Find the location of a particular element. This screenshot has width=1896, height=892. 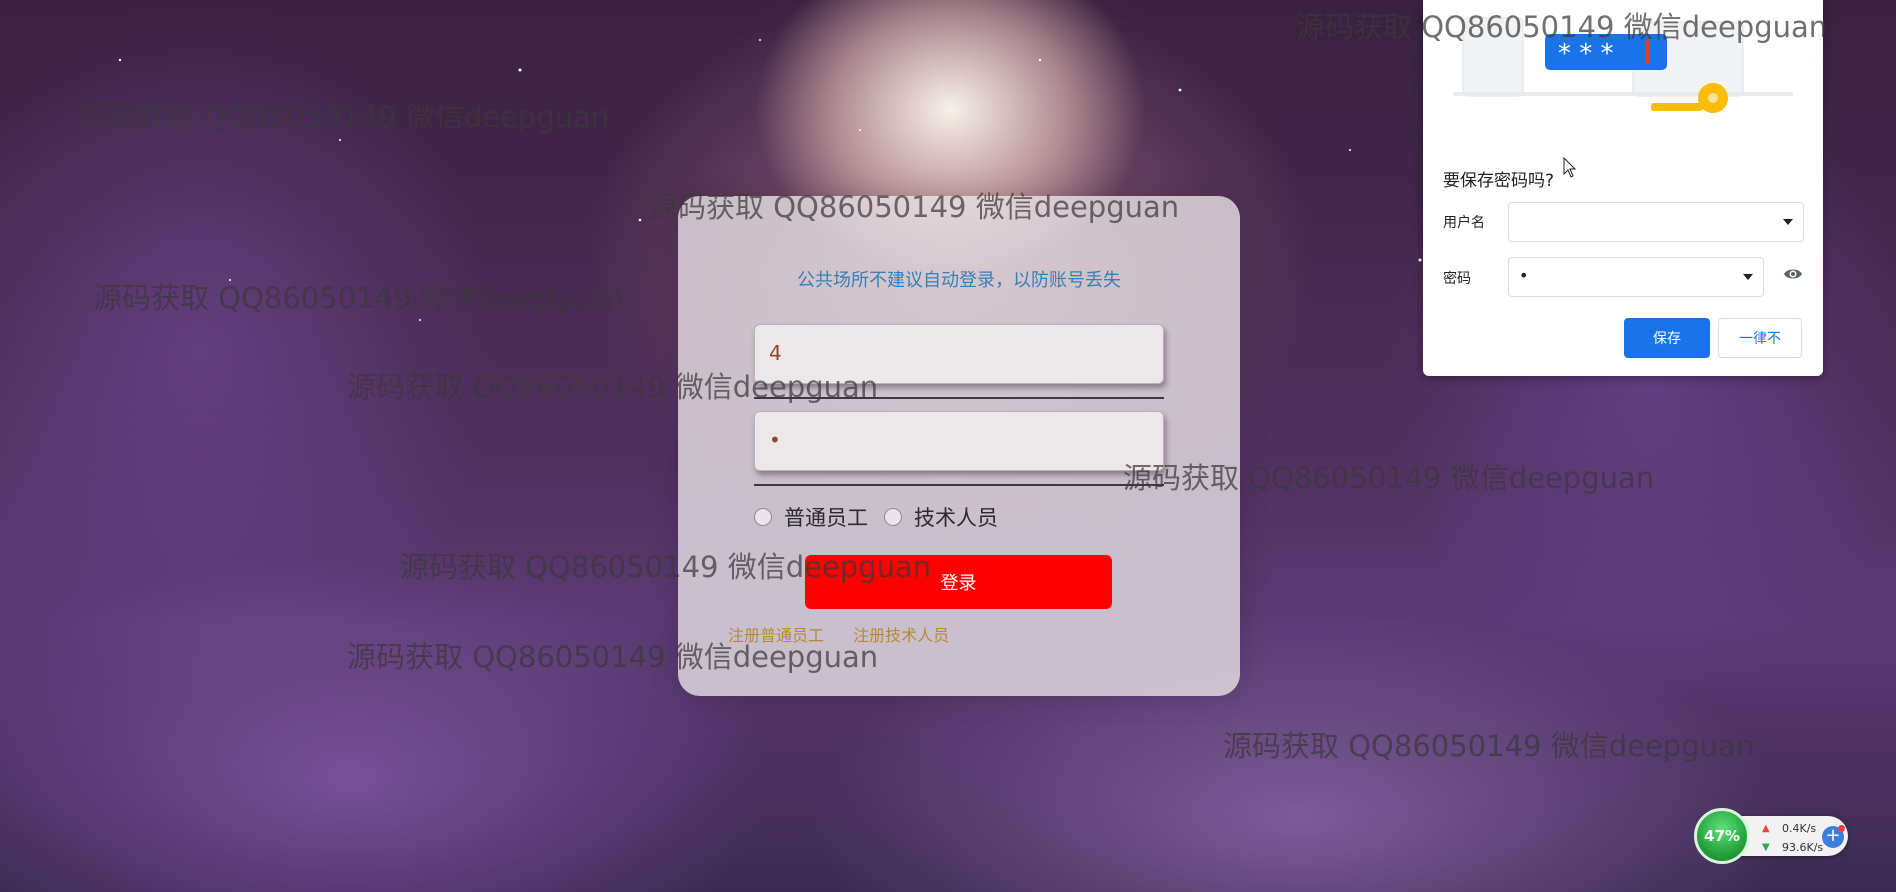

password-stars: * * * is located at coordinates (1586, 54).